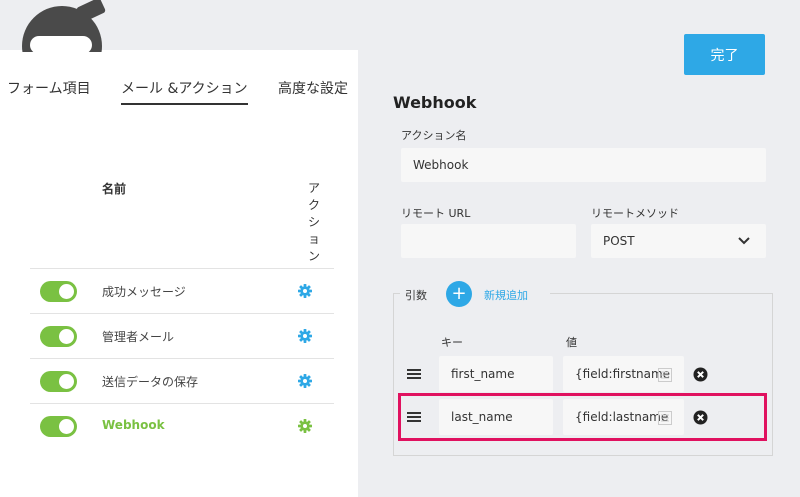  What do you see at coordinates (314, 222) in the screenshot?
I see `column-header-action: アクション` at bounding box center [314, 222].